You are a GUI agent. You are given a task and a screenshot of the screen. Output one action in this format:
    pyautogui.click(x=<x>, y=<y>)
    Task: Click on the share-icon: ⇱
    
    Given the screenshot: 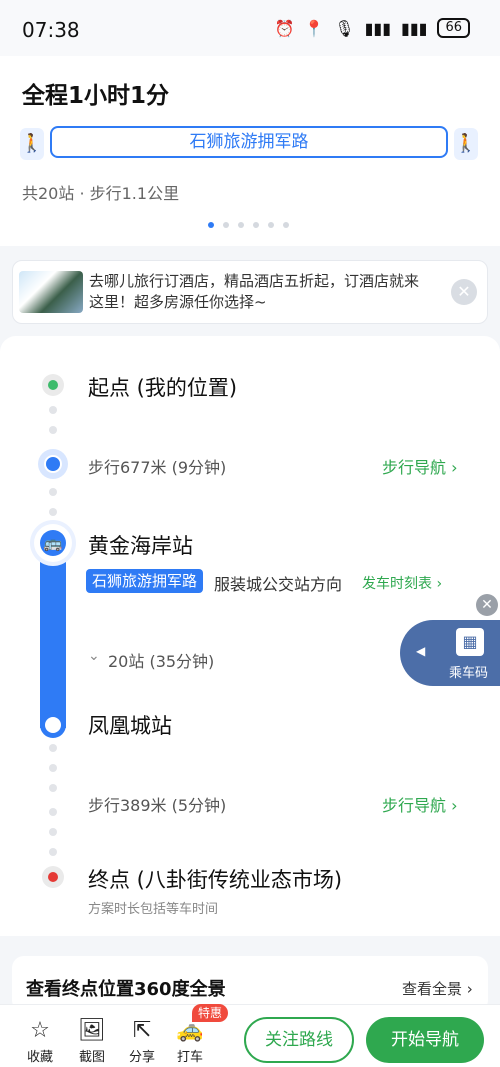 What is the action you would take?
    pyautogui.click(x=142, y=1030)
    